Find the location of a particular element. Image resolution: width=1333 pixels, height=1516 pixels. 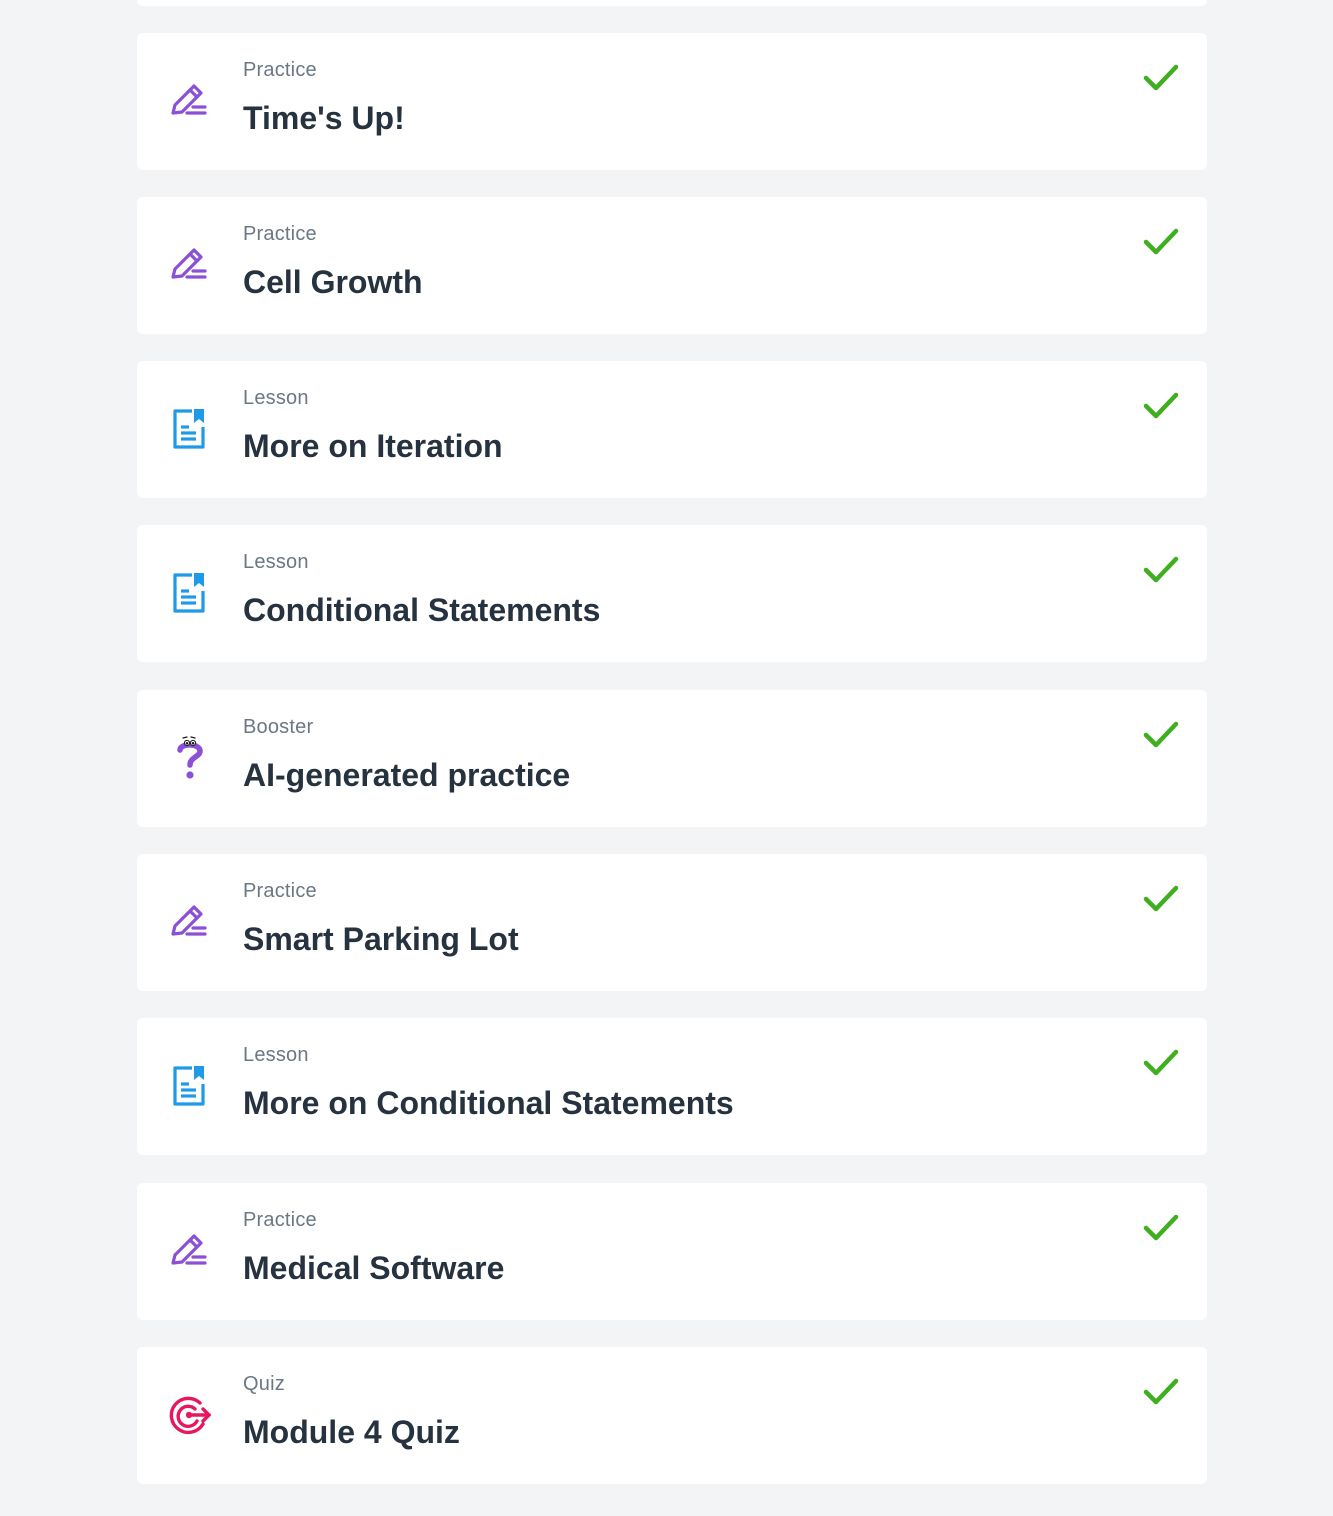

previous-card-edge is located at coordinates (672, 3).